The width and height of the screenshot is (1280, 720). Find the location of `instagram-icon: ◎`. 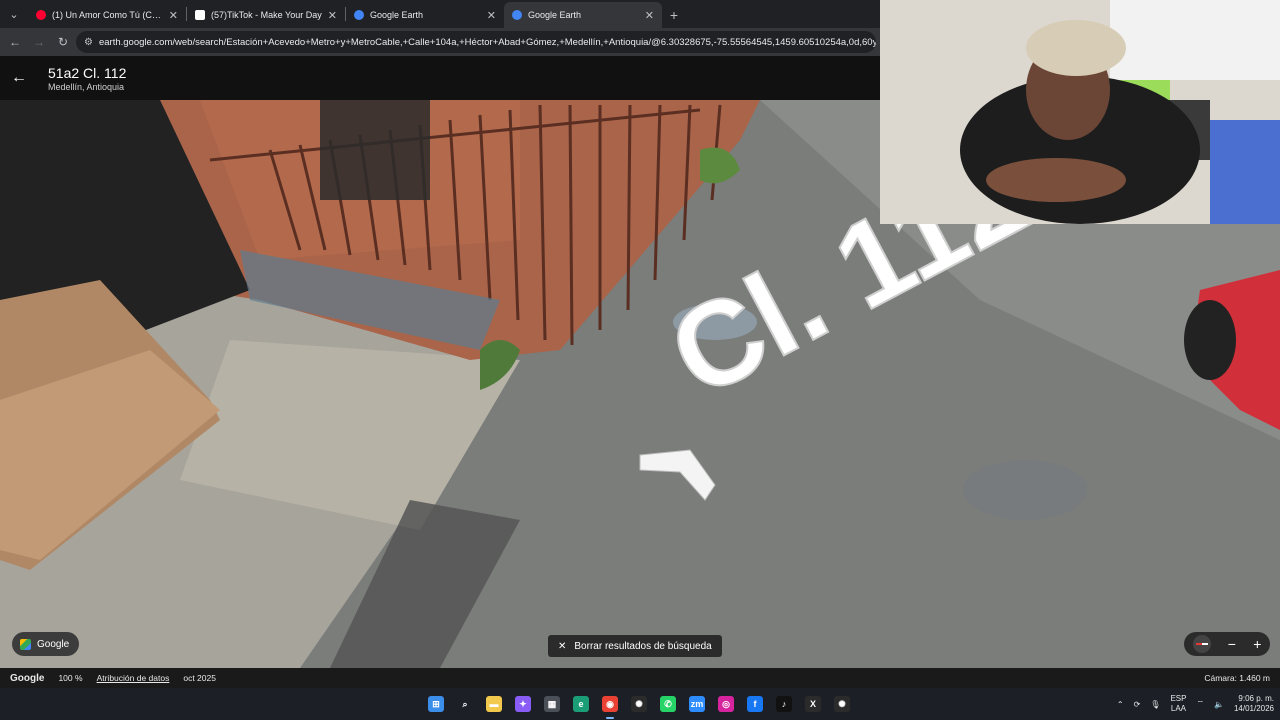

instagram-icon: ◎ is located at coordinates (726, 704).